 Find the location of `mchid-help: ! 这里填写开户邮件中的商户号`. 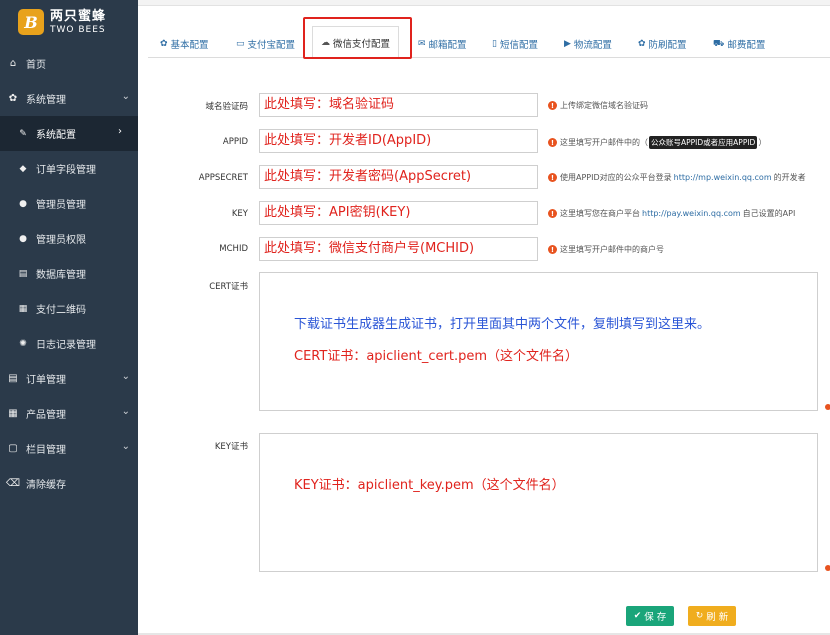

mchid-help: ! 这里填写开户邮件中的商户号 is located at coordinates (606, 249).